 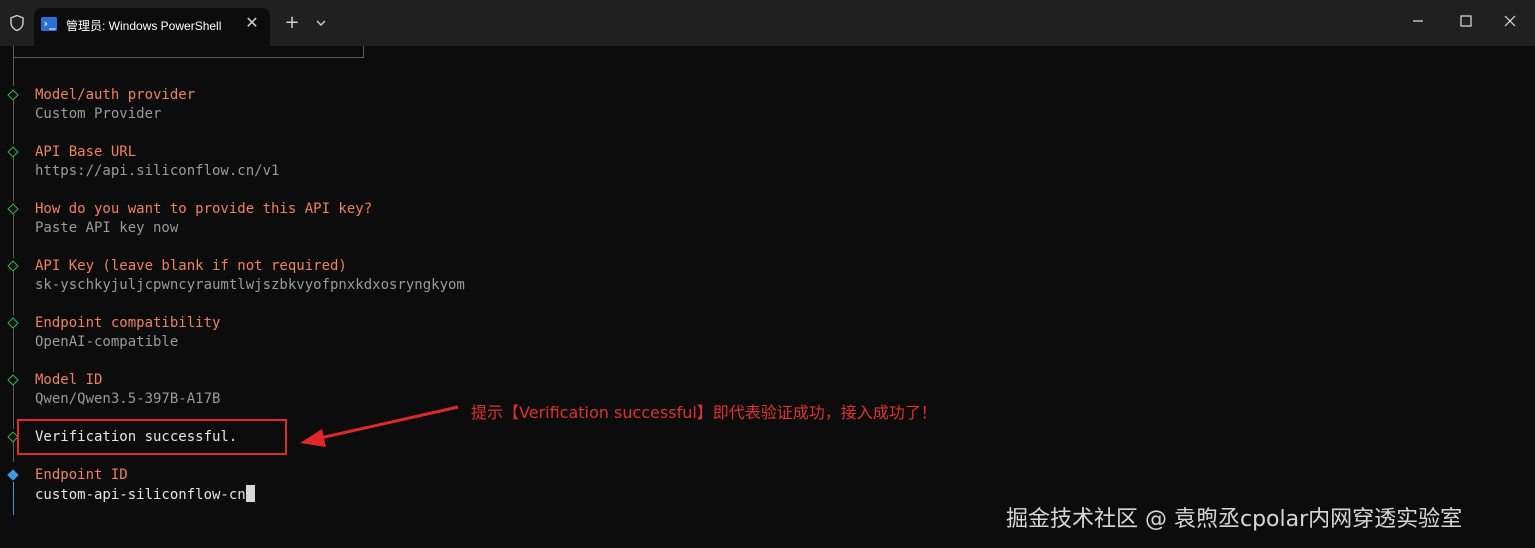 I want to click on tree-rail-active, so click(x=13, y=498).